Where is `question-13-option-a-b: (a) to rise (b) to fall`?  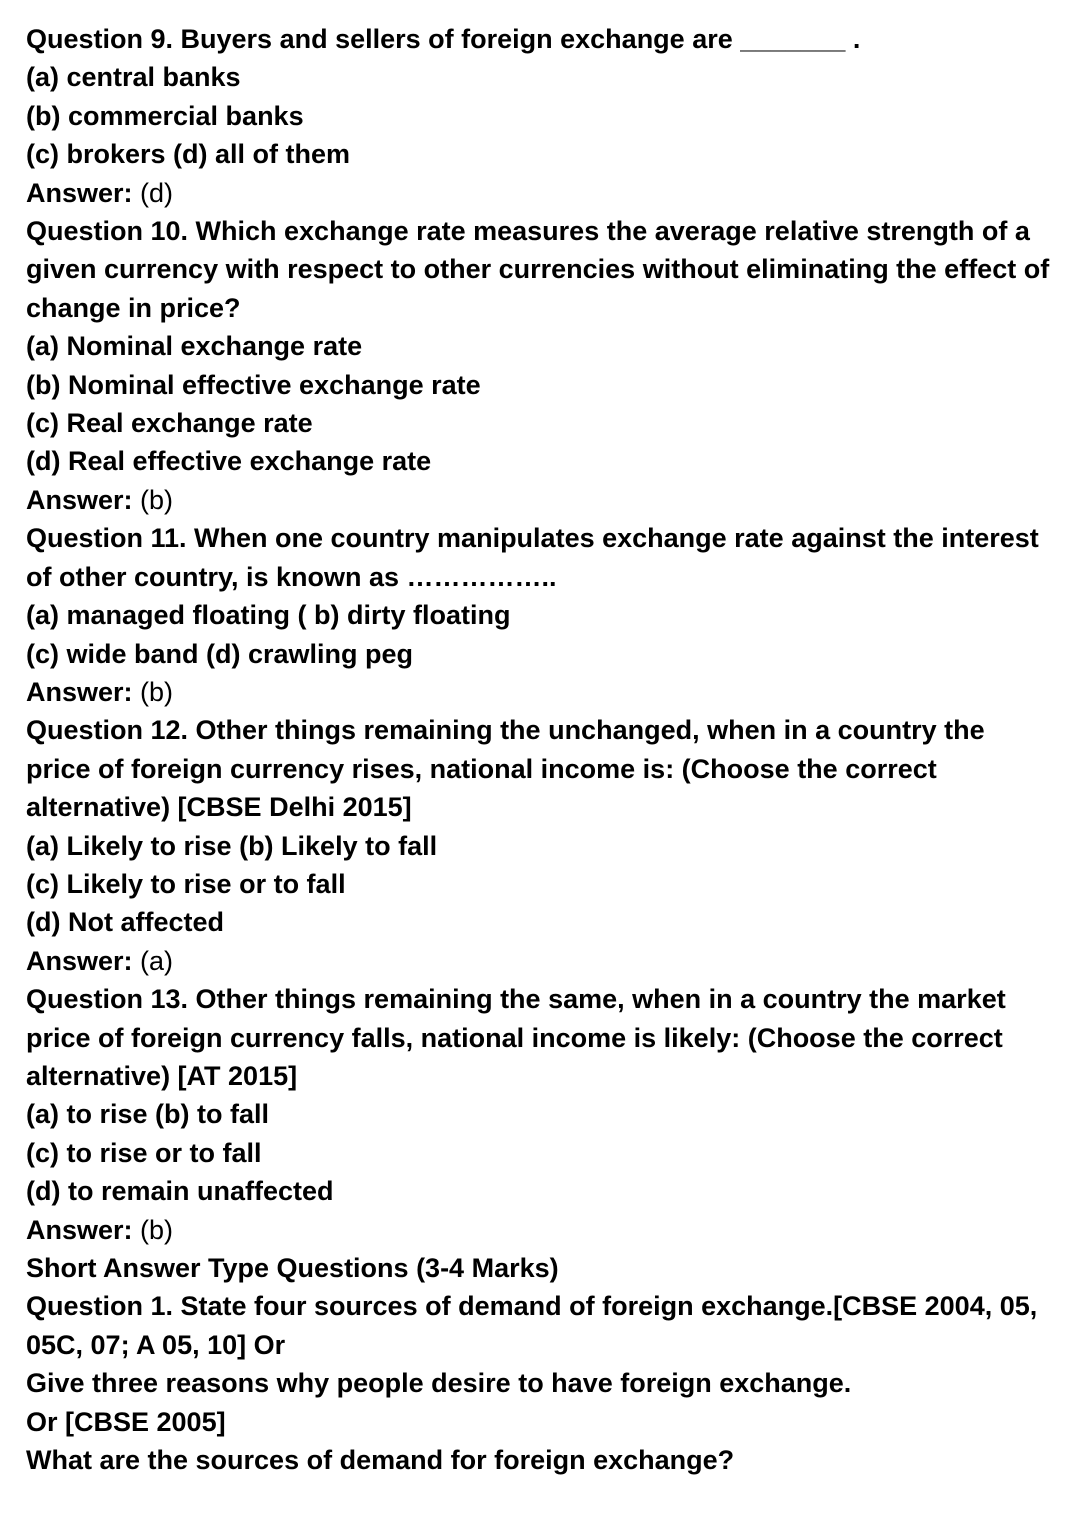 question-13-option-a-b: (a) to rise (b) to fall is located at coordinates (147, 1114).